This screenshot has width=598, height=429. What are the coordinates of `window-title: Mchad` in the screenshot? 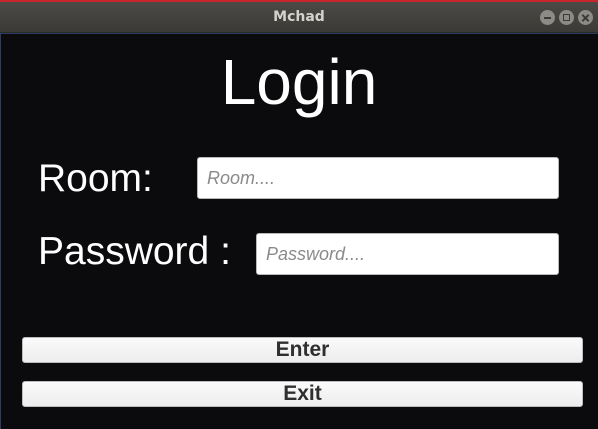 It's located at (299, 17).